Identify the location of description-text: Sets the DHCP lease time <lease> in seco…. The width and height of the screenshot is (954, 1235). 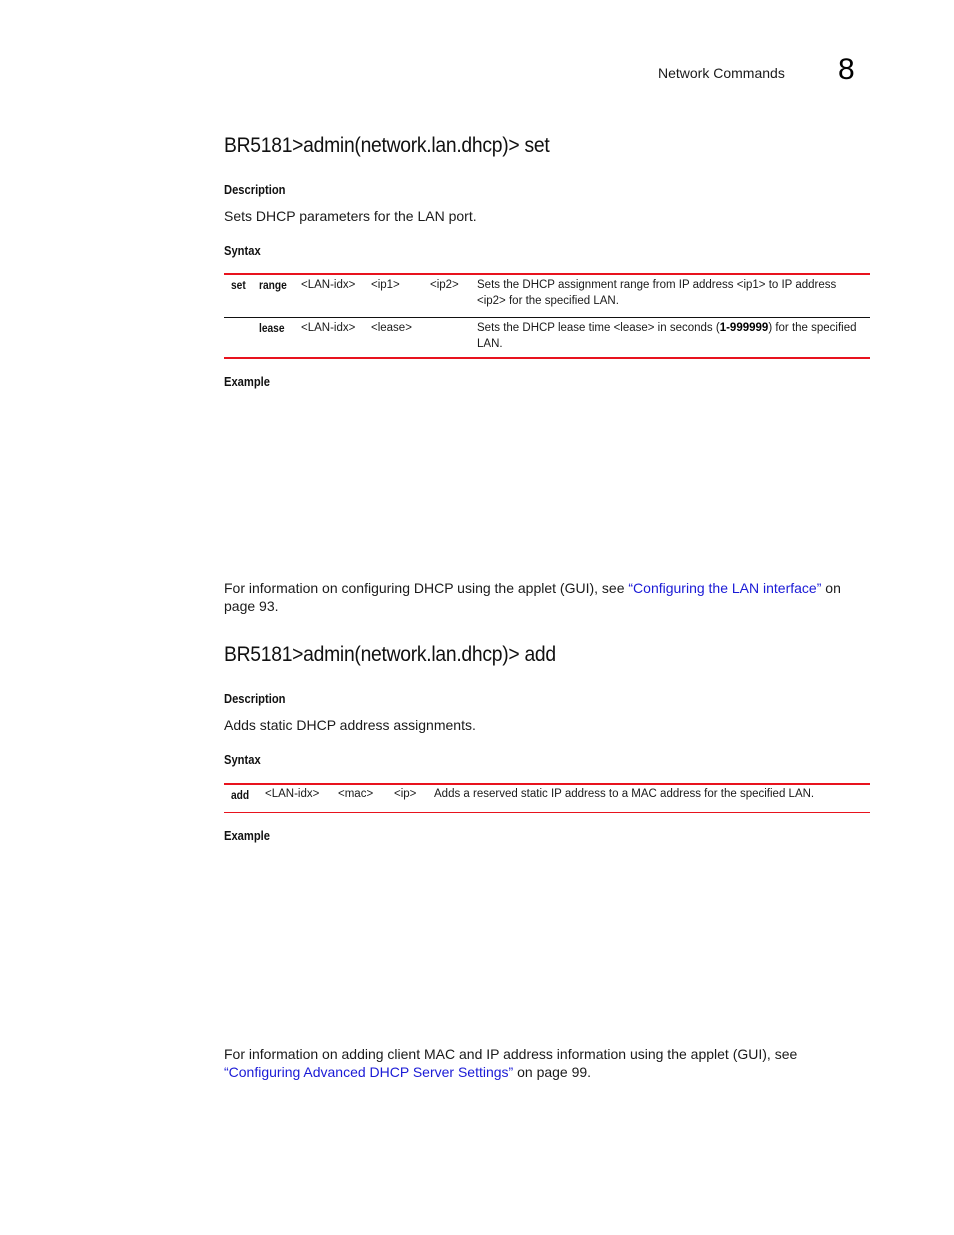
(598, 328).